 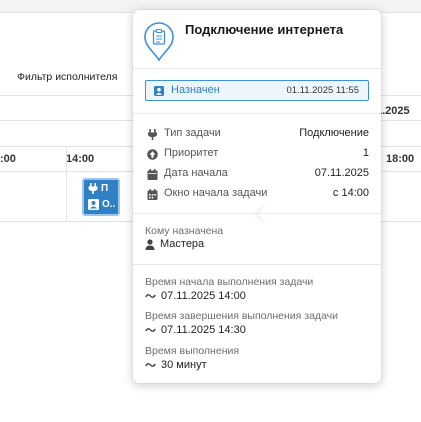 I want to click on prop-value: 07.11.2025, so click(x=341, y=173).